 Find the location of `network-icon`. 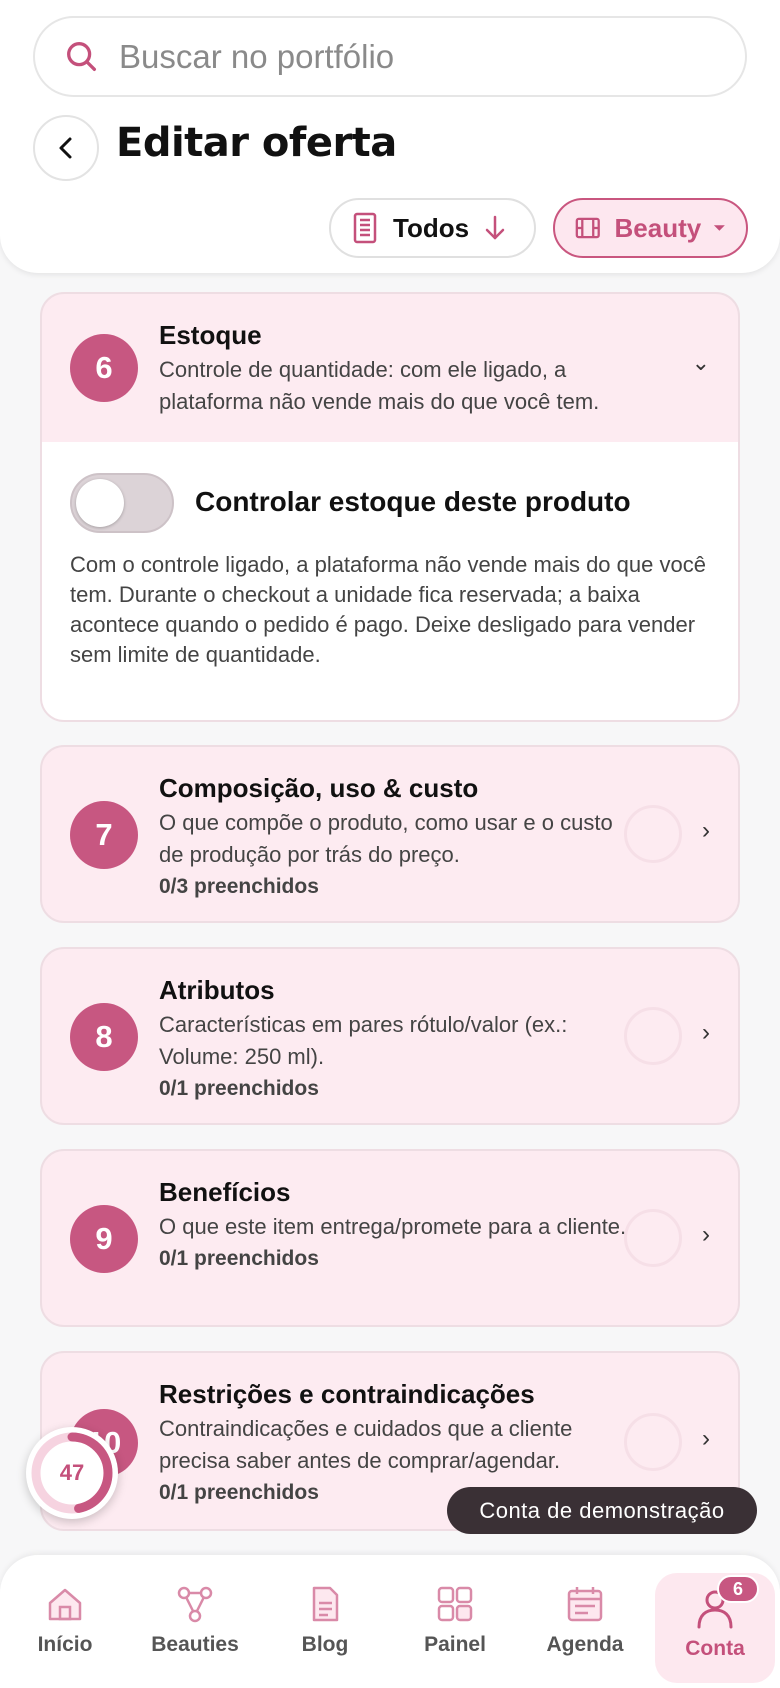

network-icon is located at coordinates (195, 1604).